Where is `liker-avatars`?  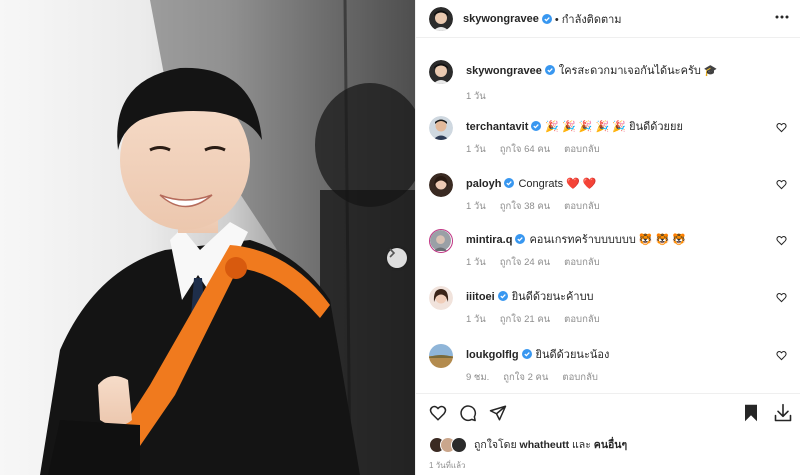 liker-avatars is located at coordinates (450, 444).